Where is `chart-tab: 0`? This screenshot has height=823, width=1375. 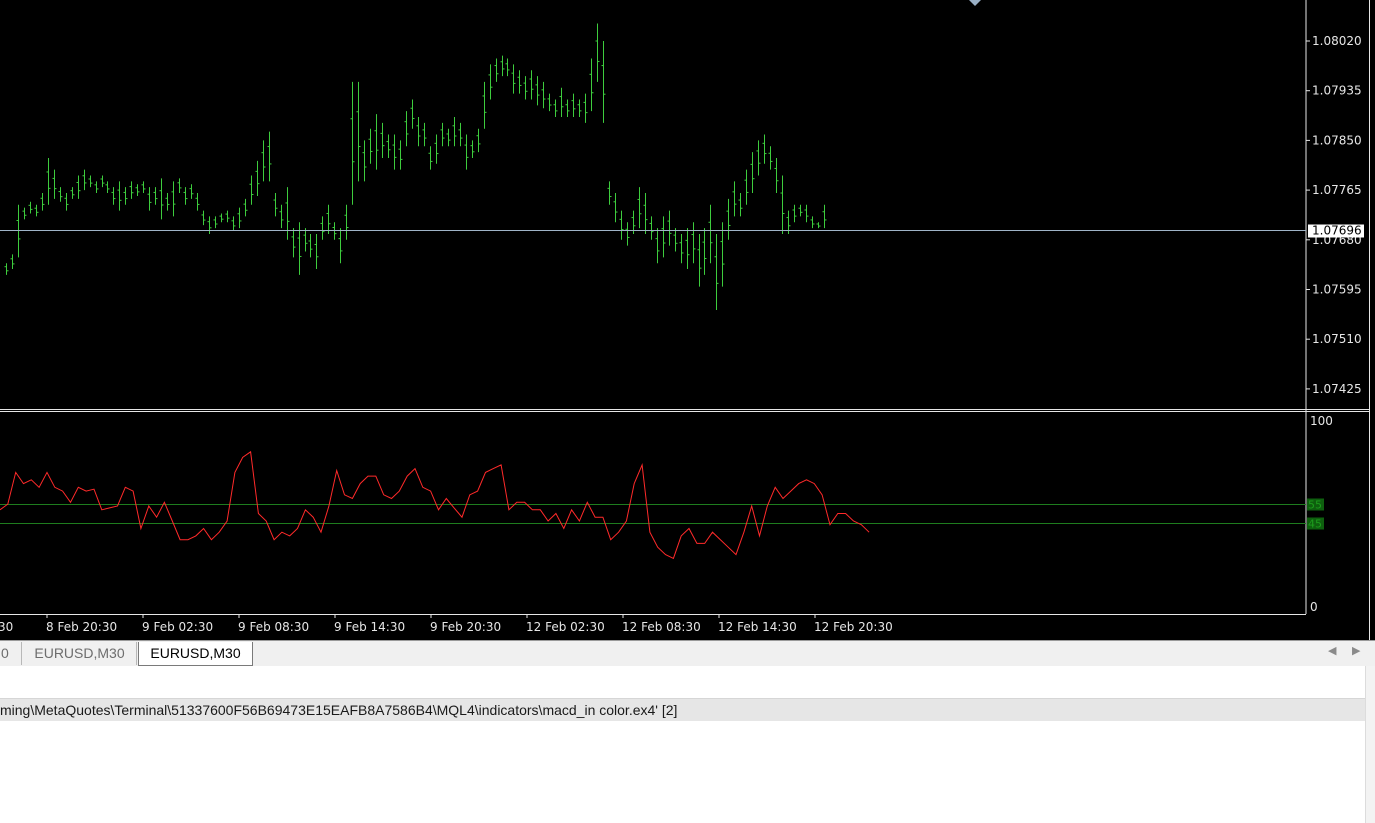
chart-tab: 0 is located at coordinates (11, 653).